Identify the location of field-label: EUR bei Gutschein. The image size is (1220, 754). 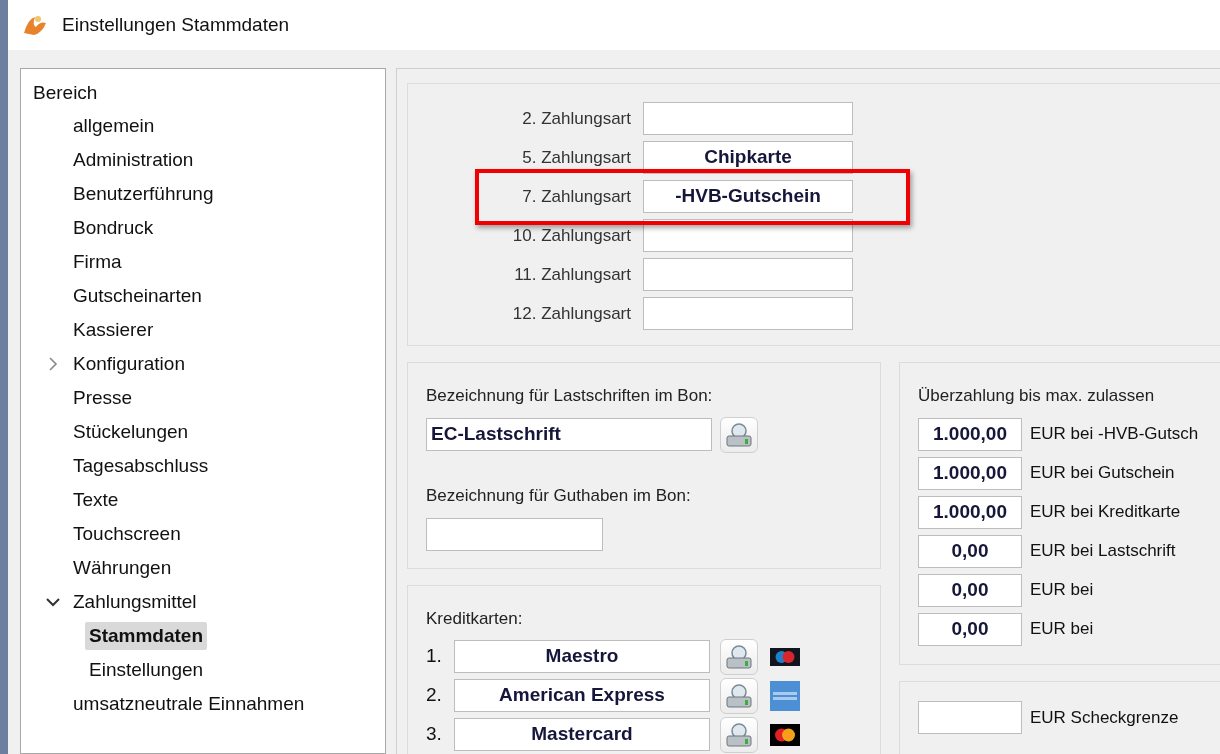
(1102, 473).